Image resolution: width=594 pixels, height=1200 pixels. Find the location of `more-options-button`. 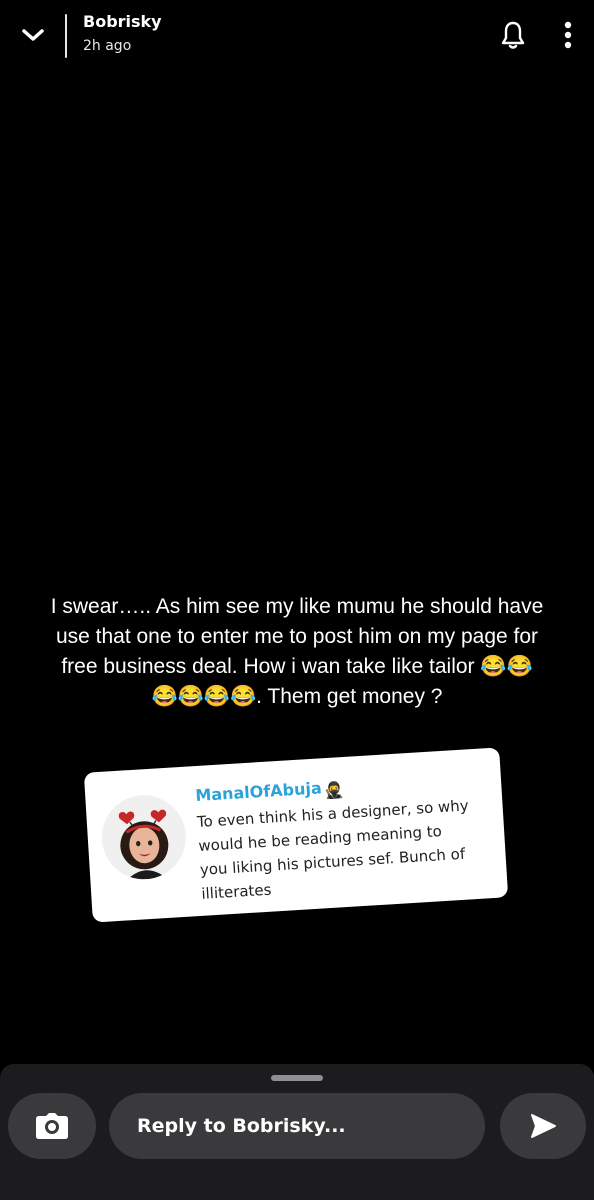

more-options-button is located at coordinates (568, 35).